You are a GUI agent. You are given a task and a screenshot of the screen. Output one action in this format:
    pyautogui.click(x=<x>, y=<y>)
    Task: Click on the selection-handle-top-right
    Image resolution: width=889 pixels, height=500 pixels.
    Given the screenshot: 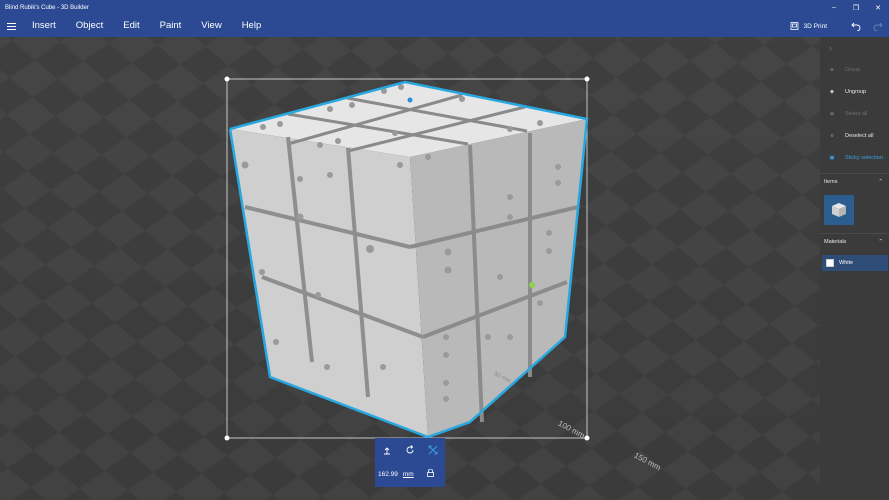 What is the action you would take?
    pyautogui.click(x=587, y=79)
    